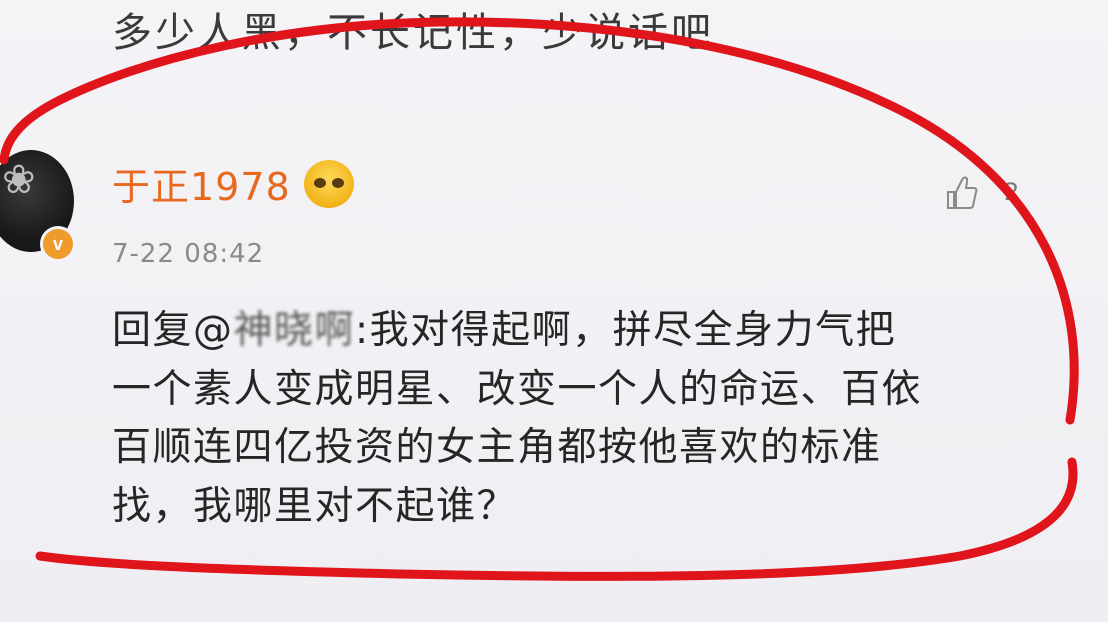 The image size is (1108, 622). I want to click on verified-badge-icon: v, so click(58, 244).